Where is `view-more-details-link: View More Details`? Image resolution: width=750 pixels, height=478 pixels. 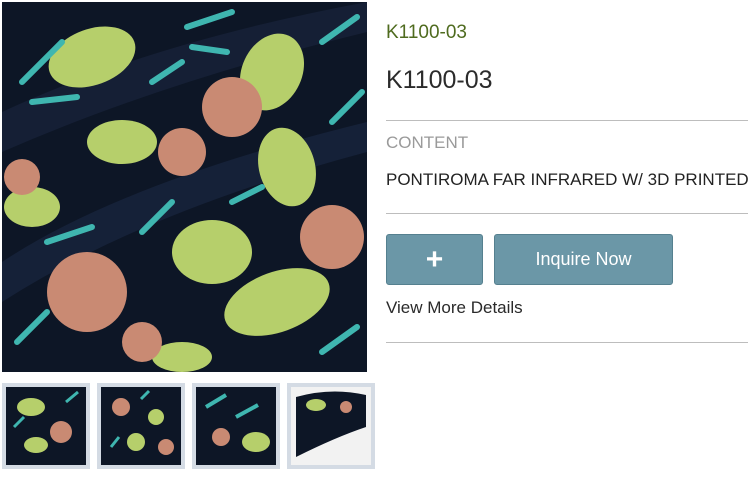
view-more-details-link: View More Details is located at coordinates (454, 308).